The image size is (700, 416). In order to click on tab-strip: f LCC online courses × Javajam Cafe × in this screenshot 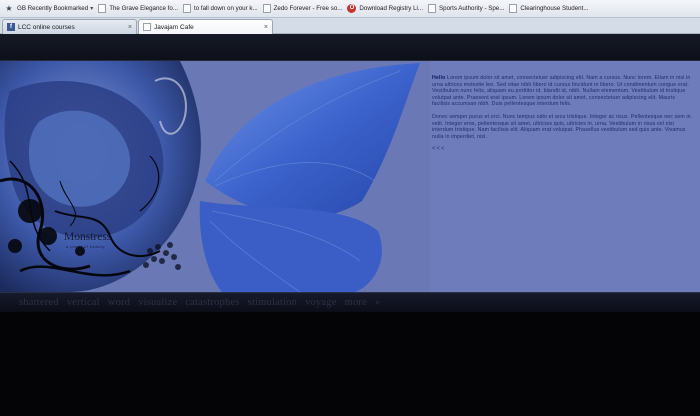, I will do `click(350, 26)`.